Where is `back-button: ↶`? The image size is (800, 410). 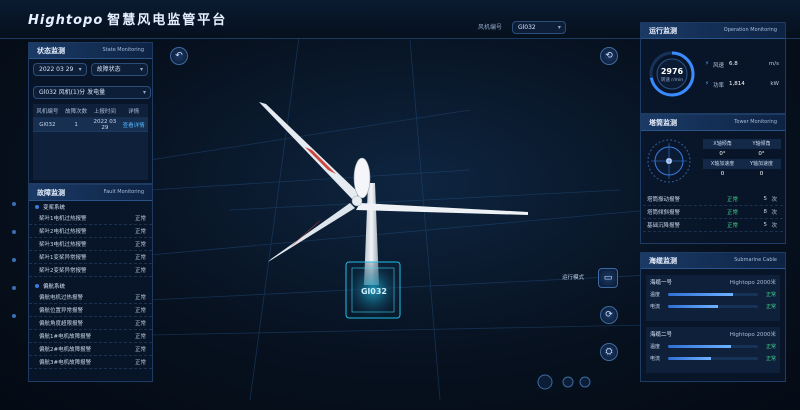
back-button: ↶ is located at coordinates (179, 56).